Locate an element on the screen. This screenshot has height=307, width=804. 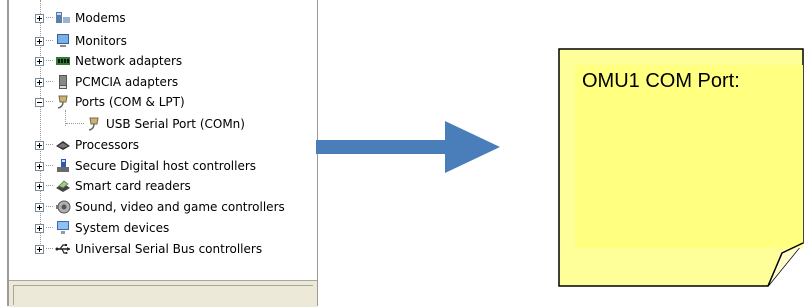
processor-icon is located at coordinates (63, 145).